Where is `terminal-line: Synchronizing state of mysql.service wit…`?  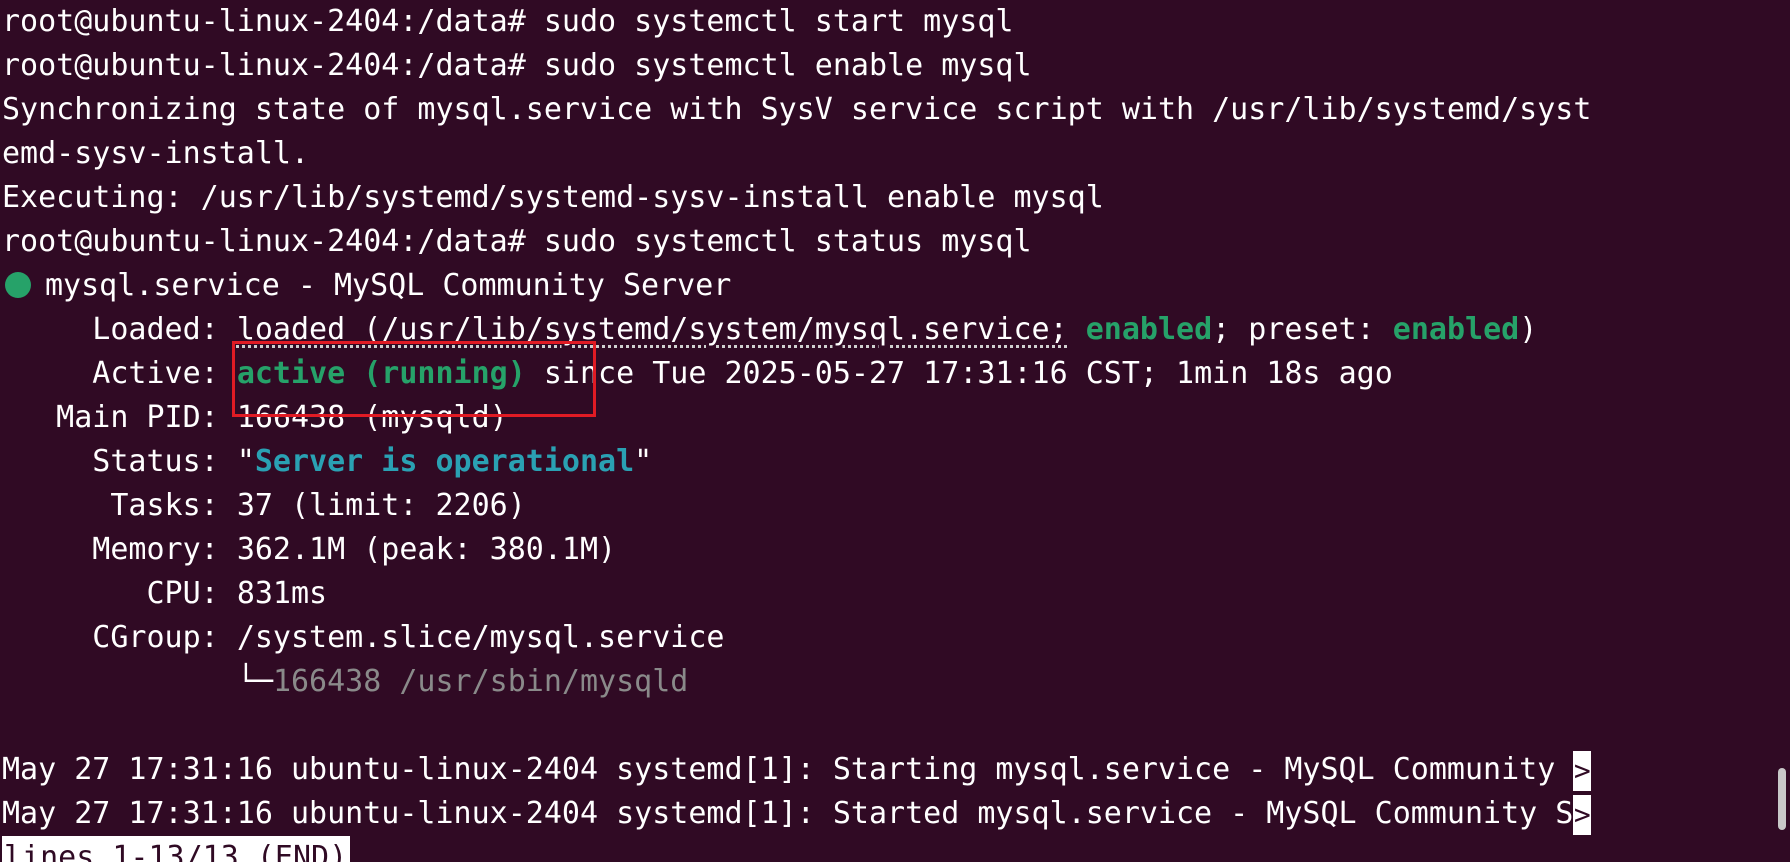 terminal-line: Synchronizing state of mysql.service wit… is located at coordinates (797, 109).